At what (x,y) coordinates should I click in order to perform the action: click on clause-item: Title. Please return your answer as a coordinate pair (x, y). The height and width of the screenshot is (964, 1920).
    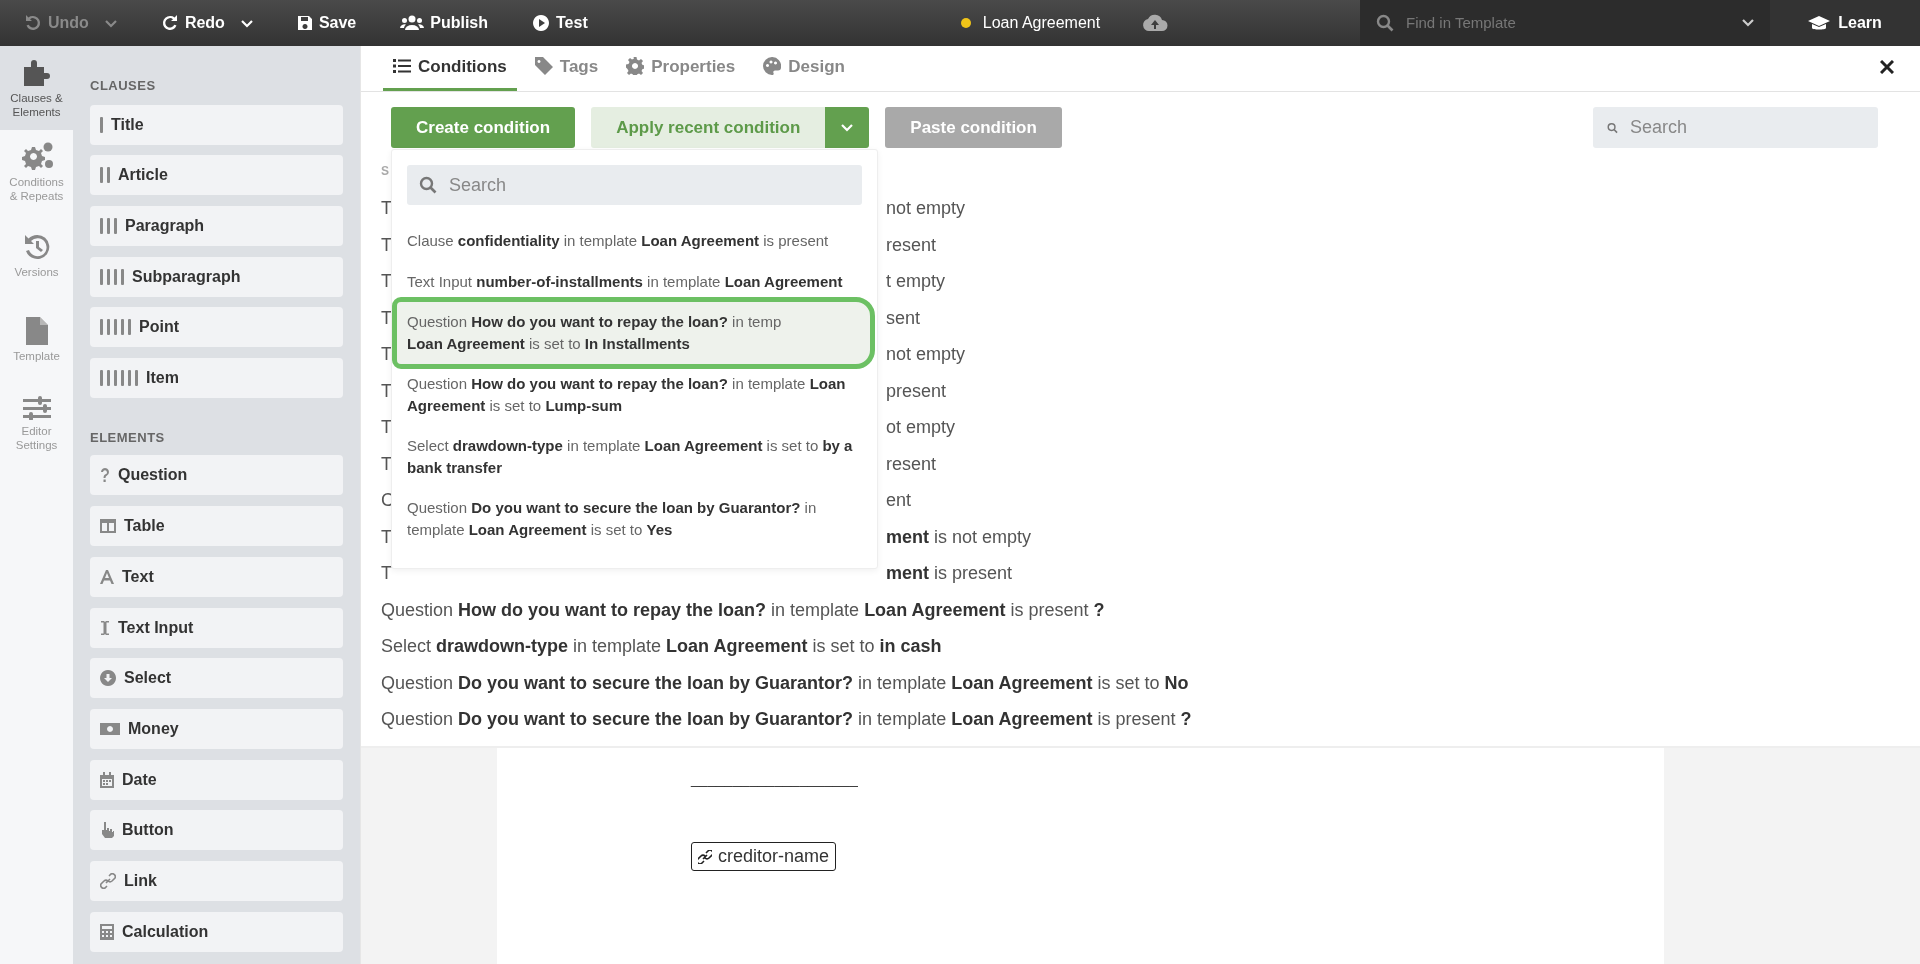
    Looking at the image, I should click on (216, 124).